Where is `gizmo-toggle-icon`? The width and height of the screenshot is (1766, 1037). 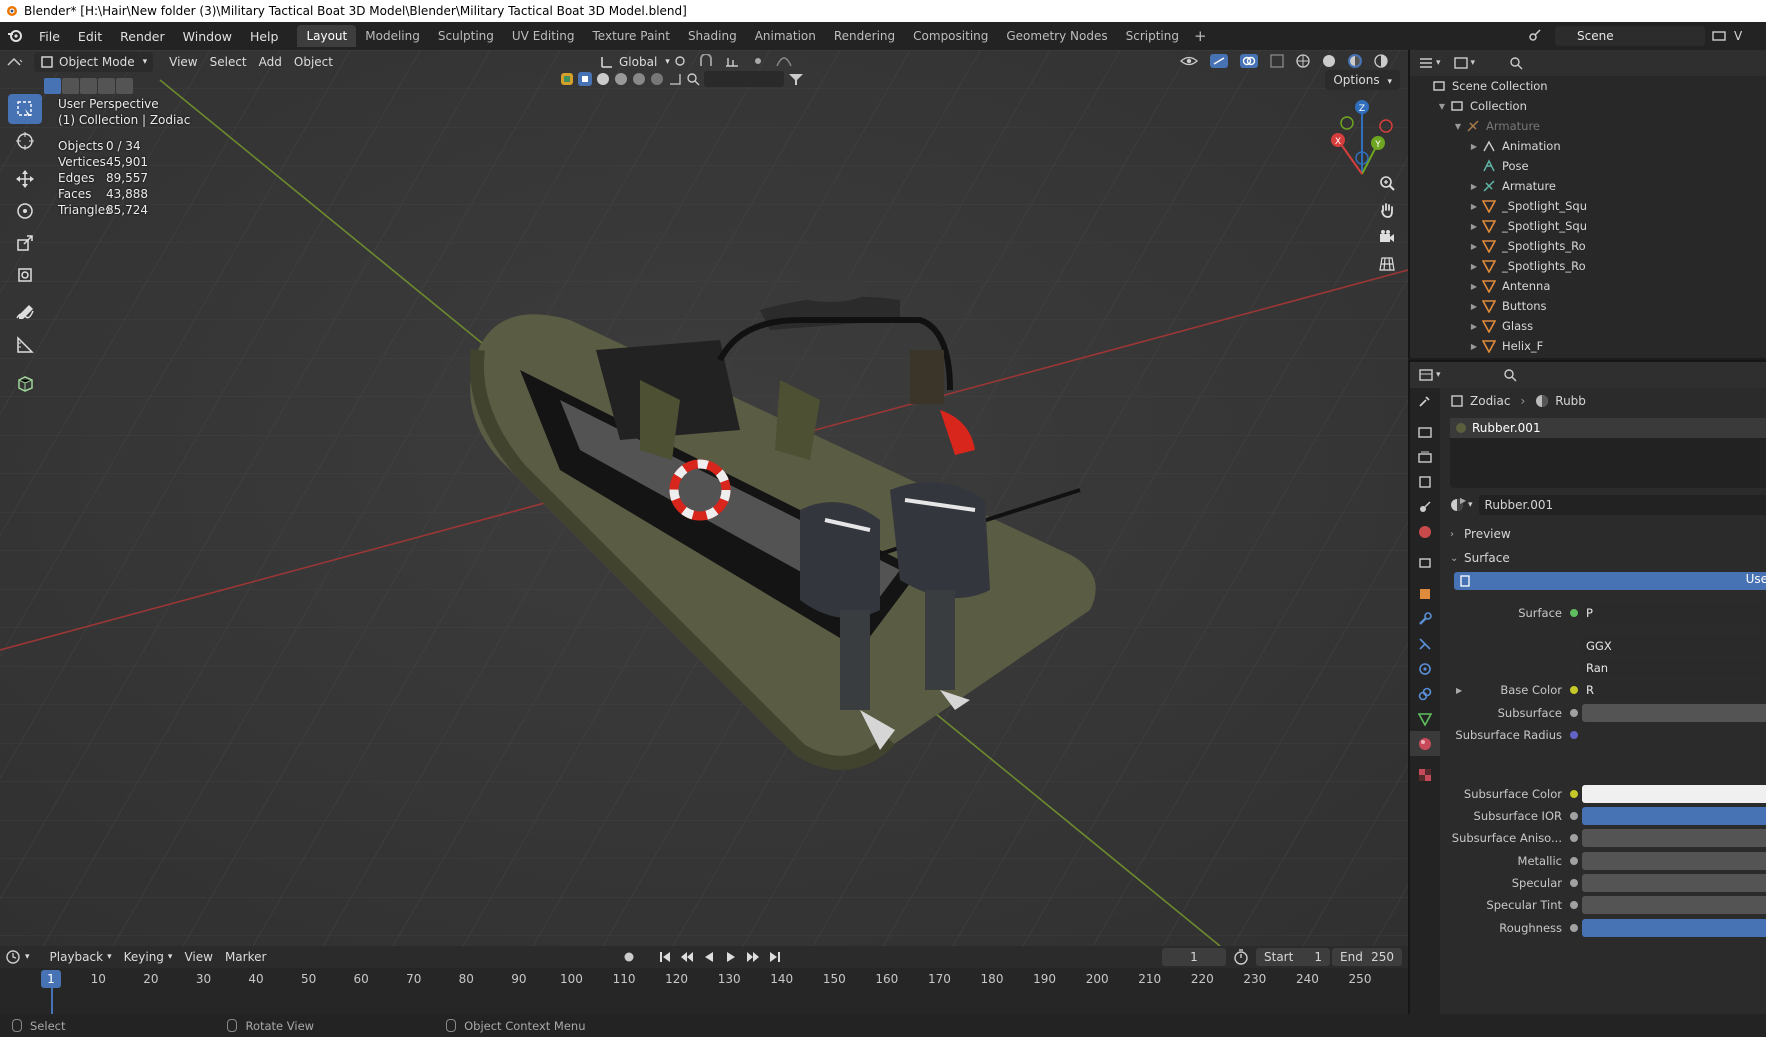 gizmo-toggle-icon is located at coordinates (1219, 61).